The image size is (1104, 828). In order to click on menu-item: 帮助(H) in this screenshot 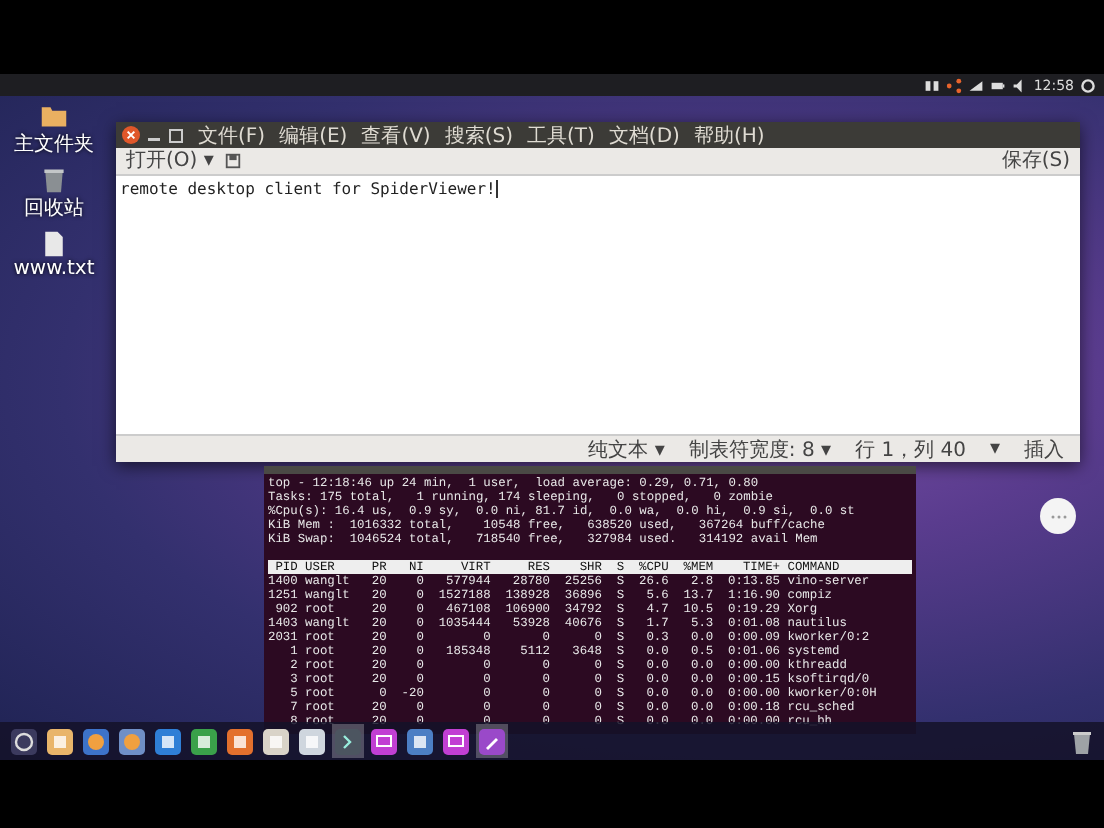, I will do `click(729, 135)`.